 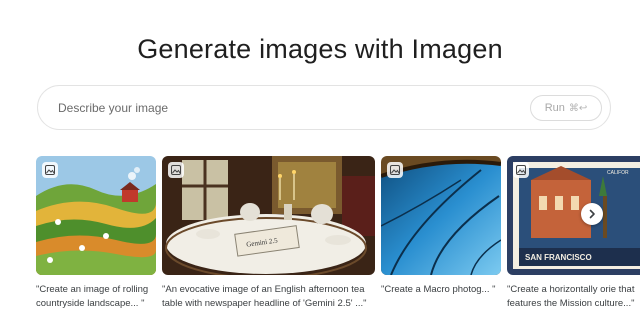 I want to click on stamp-image: SAN FRANCISCO CALIFOR, so click(x=573, y=215).